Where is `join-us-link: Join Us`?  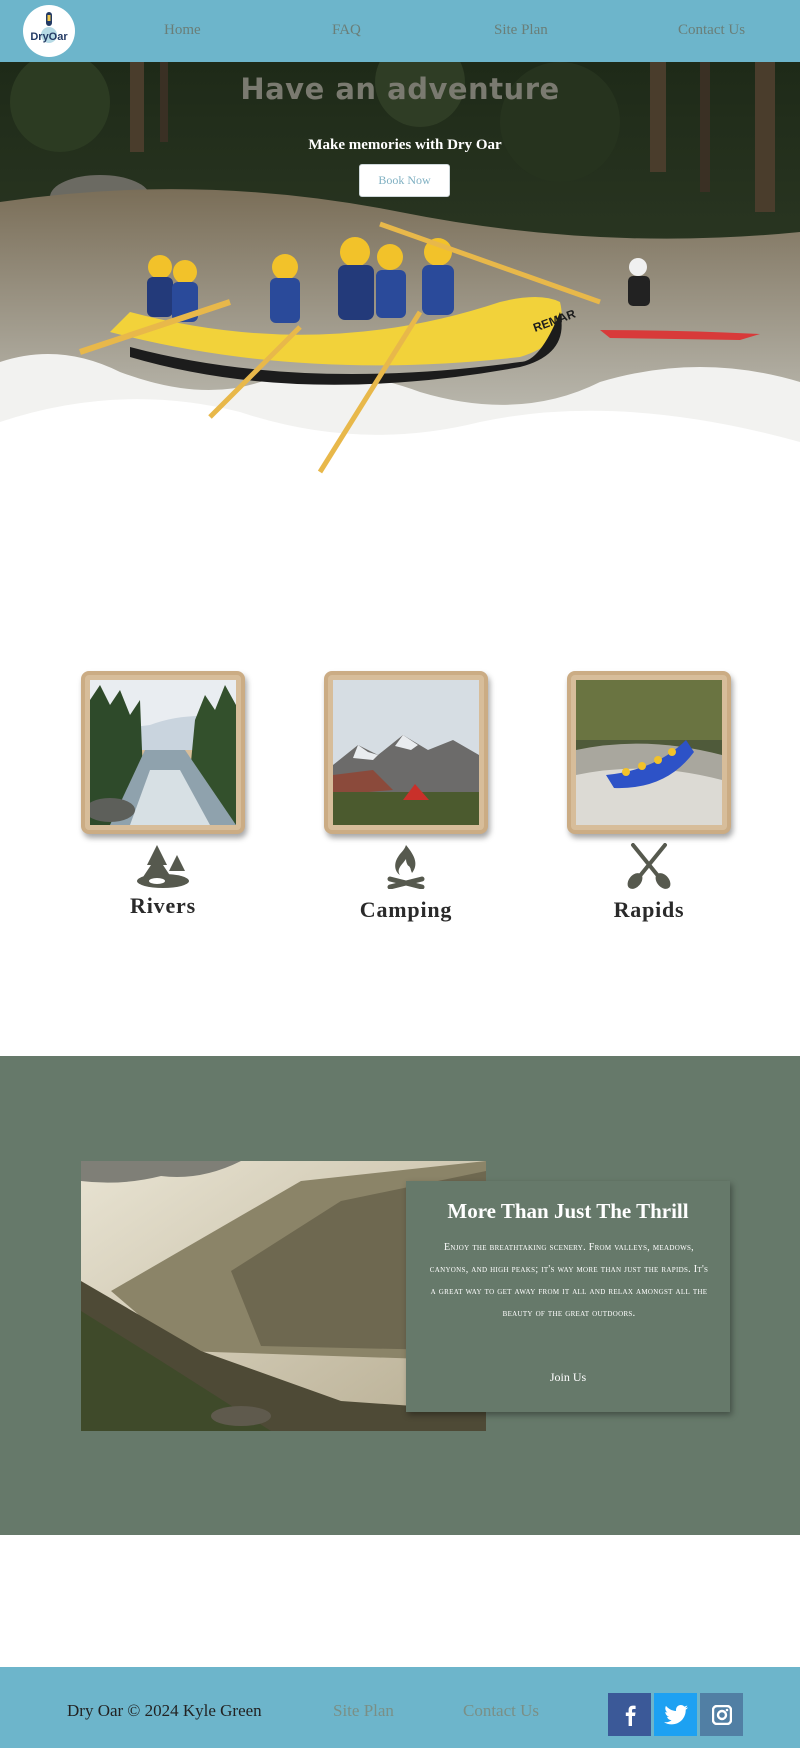 join-us-link: Join Us is located at coordinates (568, 1377).